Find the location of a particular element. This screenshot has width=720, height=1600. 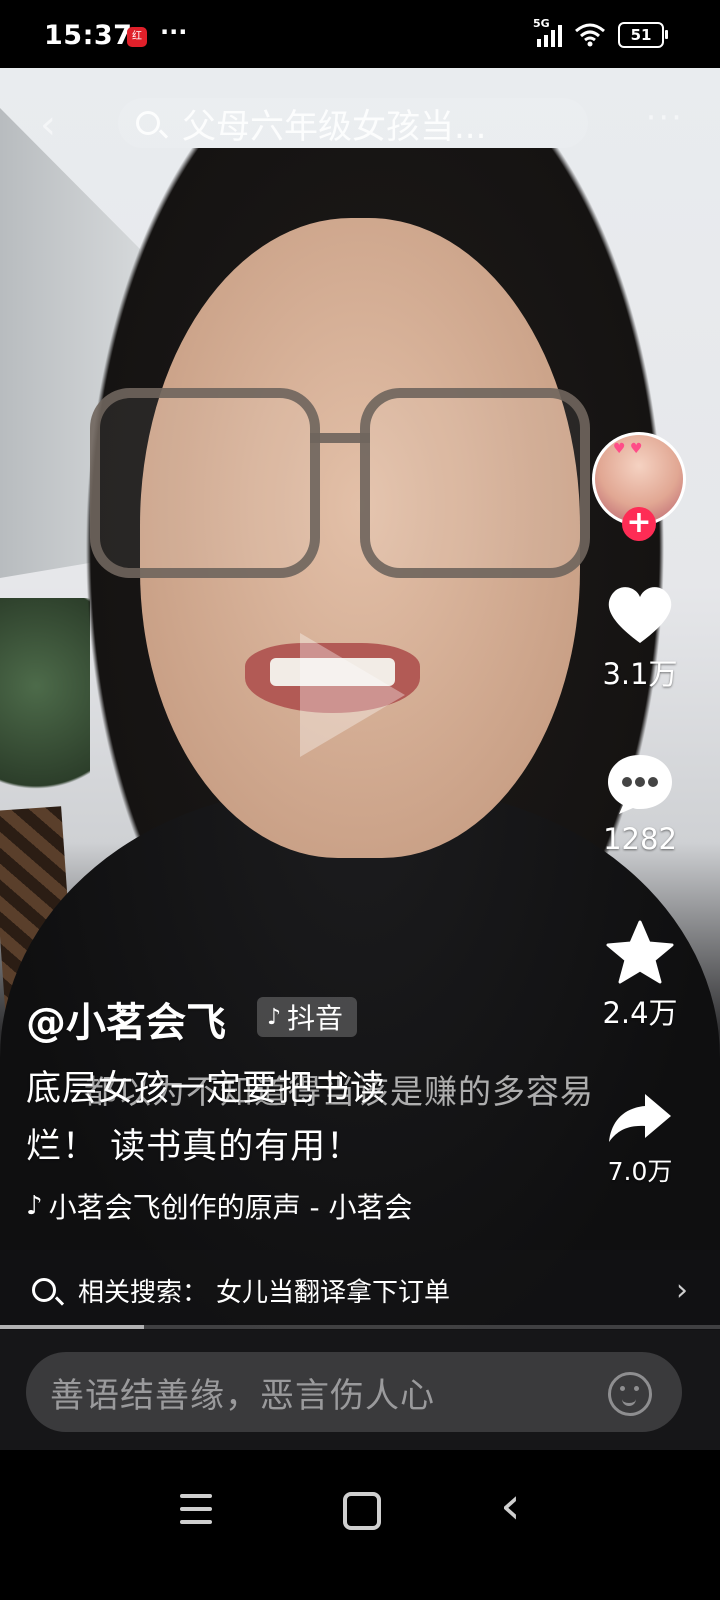

description-line-1: 底层女孩一定要把书读 is located at coordinates (206, 1089).